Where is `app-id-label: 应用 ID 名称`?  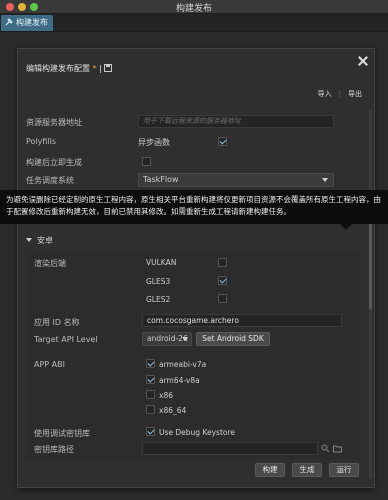
app-id-label: 应用 ID 名称 is located at coordinates (57, 322).